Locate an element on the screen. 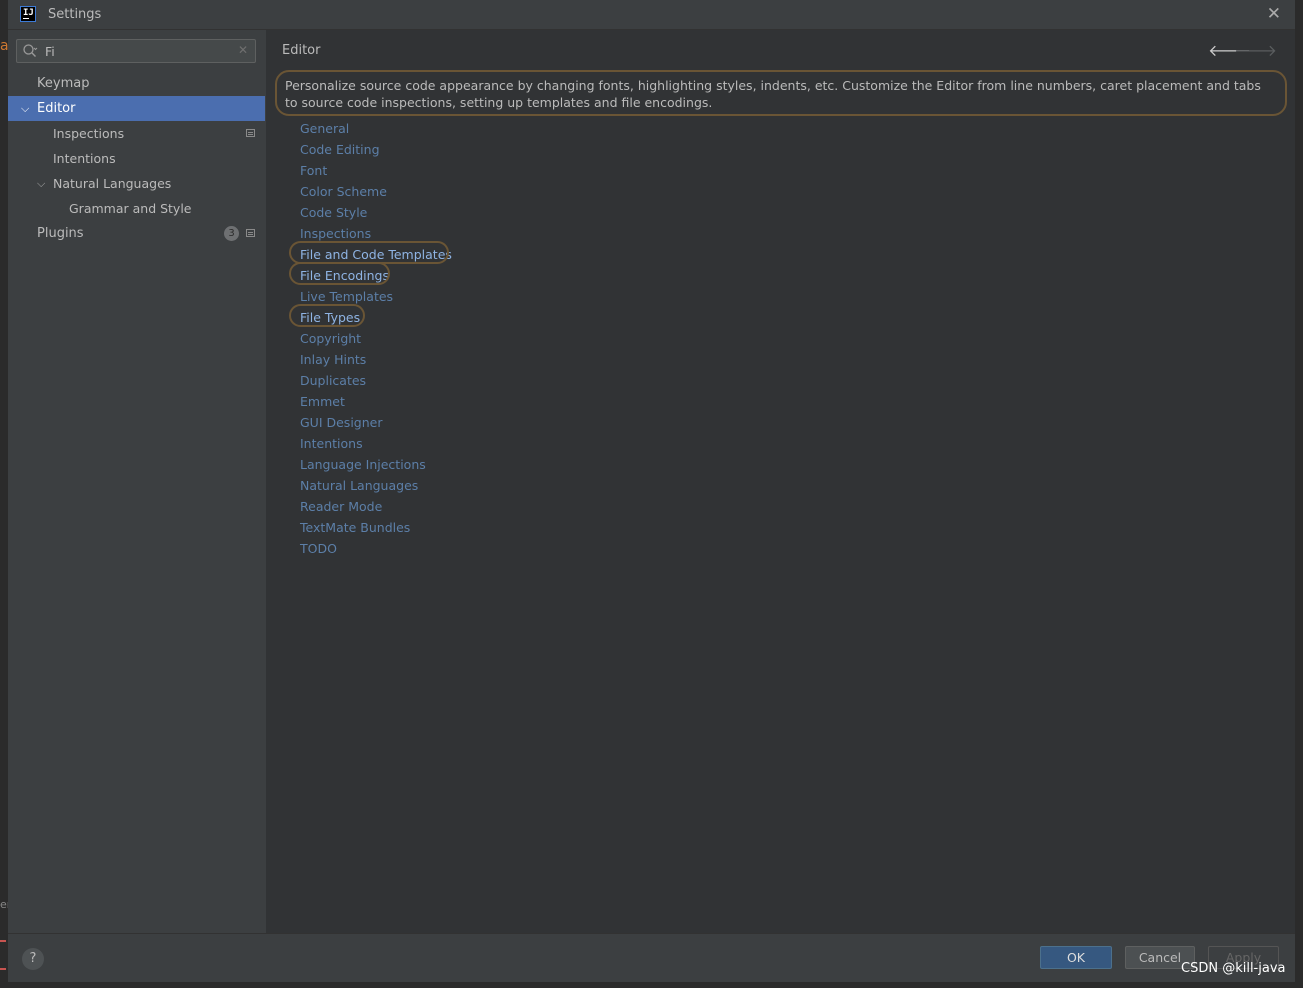  tree-item-label: Inspections is located at coordinates (89, 133).